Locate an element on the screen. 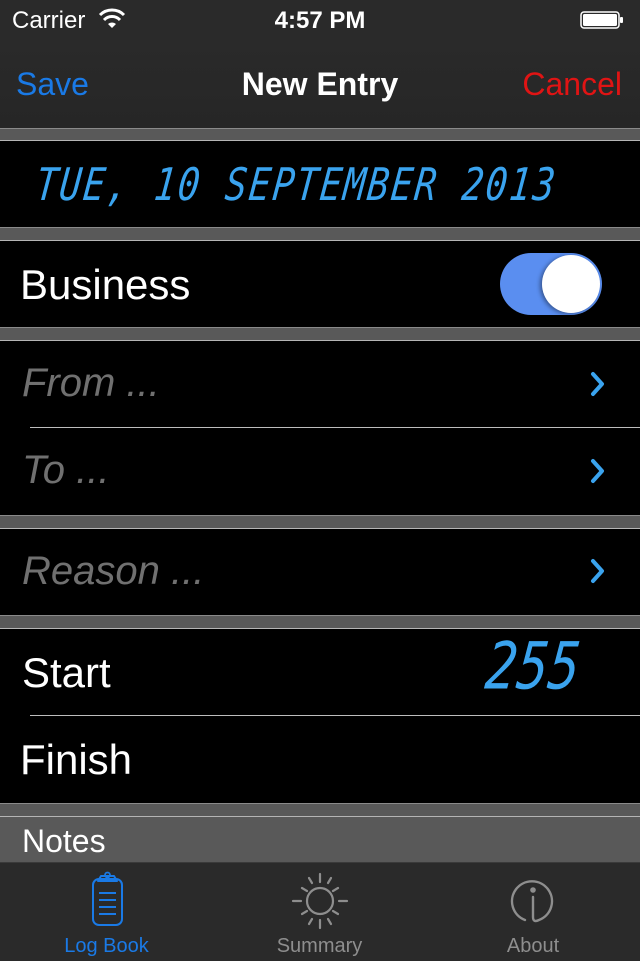 This screenshot has height=961, width=640. business-row: Business is located at coordinates (320, 284).